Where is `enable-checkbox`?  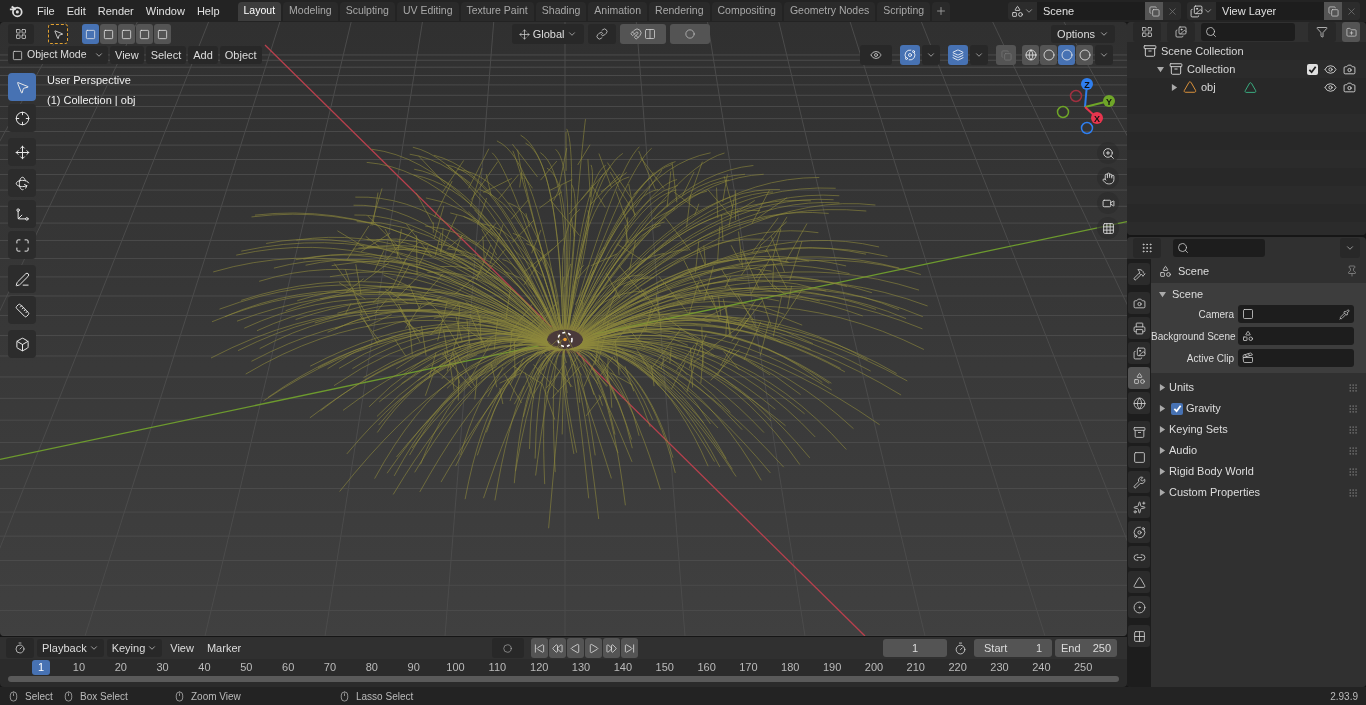 enable-checkbox is located at coordinates (1177, 408).